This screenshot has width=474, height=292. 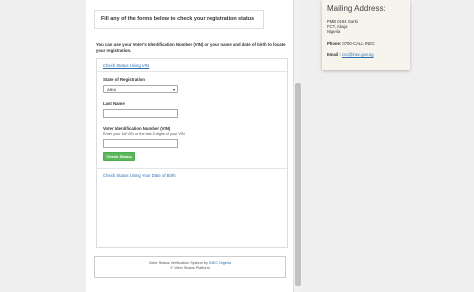 I want to click on footer-copyright: © Voter Status Platform, so click(x=190, y=268).